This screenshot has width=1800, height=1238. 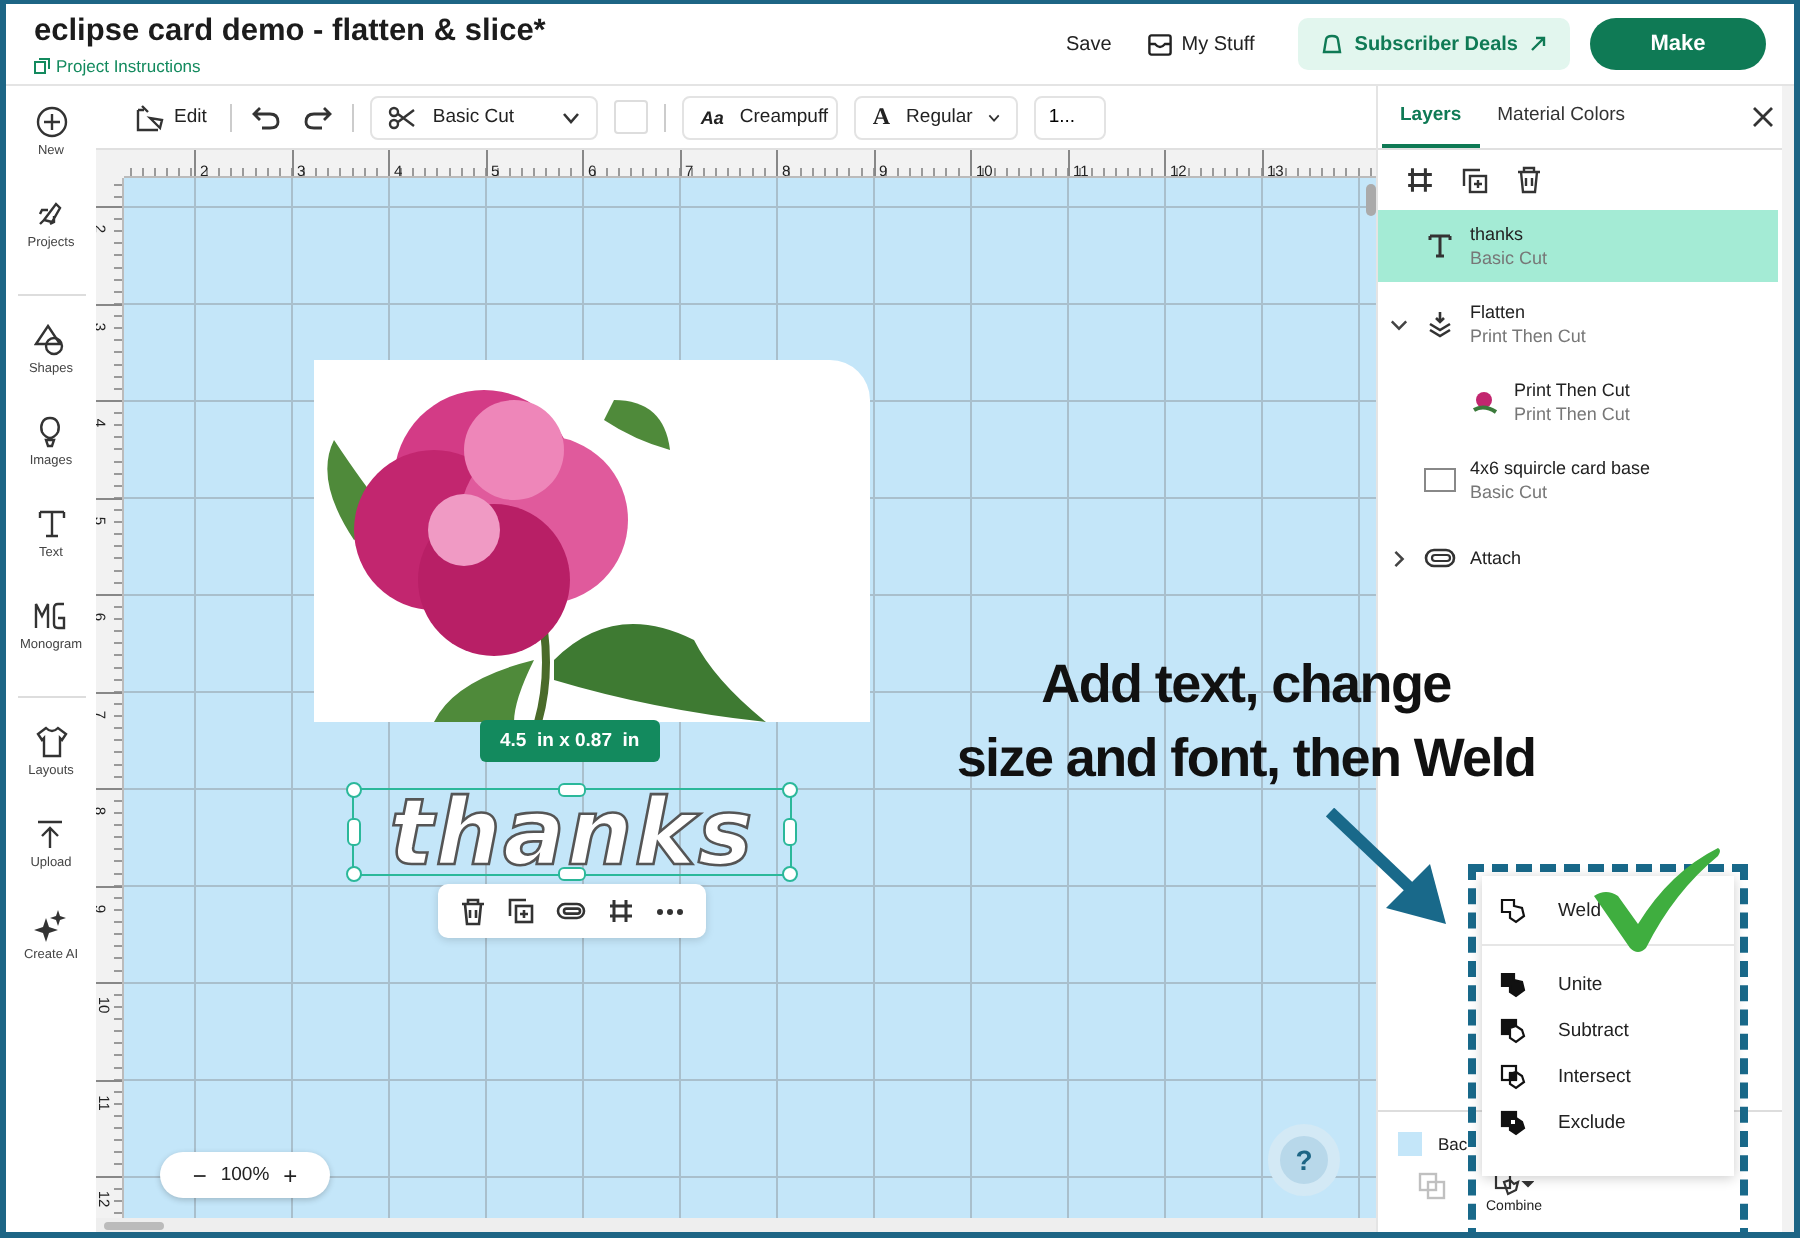 What do you see at coordinates (50, 834) in the screenshot?
I see `upload-icon` at bounding box center [50, 834].